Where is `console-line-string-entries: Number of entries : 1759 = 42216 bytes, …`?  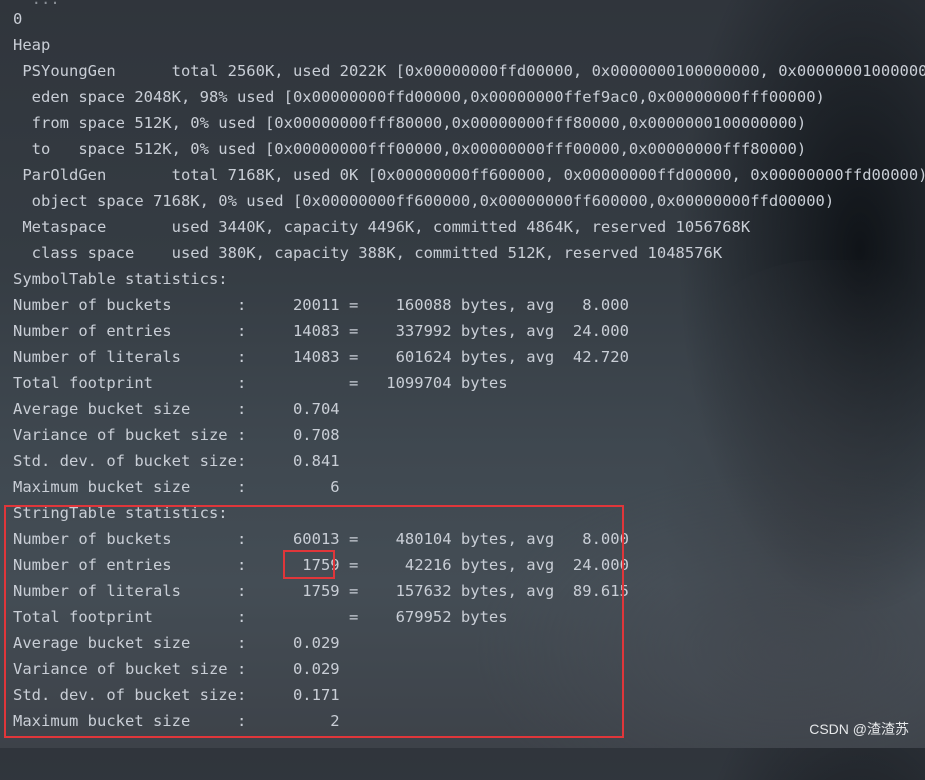
console-line-string-entries: Number of entries : 1759 = 42216 bytes, … is located at coordinates (321, 565).